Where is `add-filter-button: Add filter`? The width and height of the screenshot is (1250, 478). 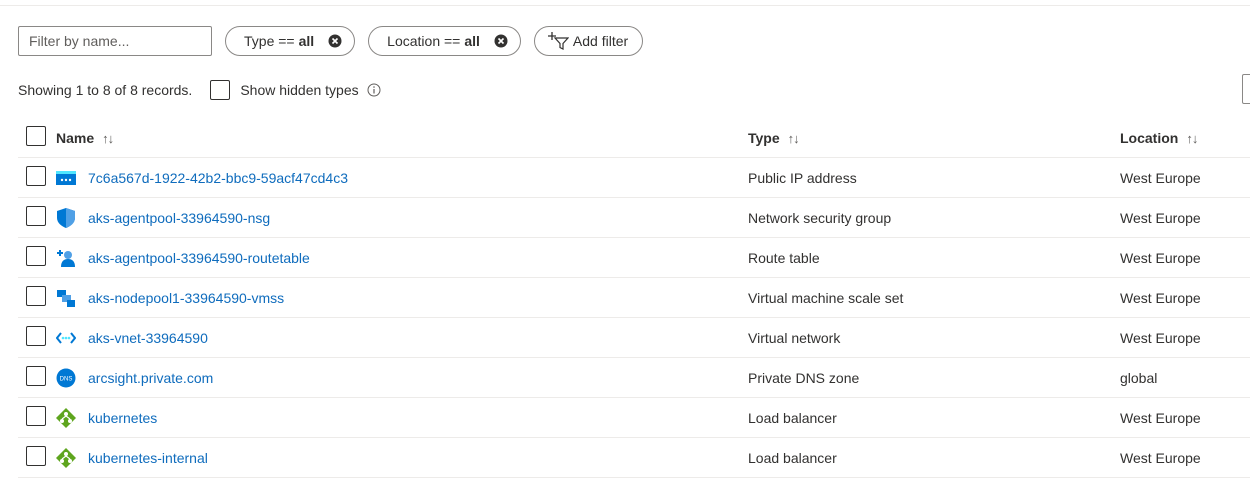
add-filter-button: Add filter is located at coordinates (588, 41).